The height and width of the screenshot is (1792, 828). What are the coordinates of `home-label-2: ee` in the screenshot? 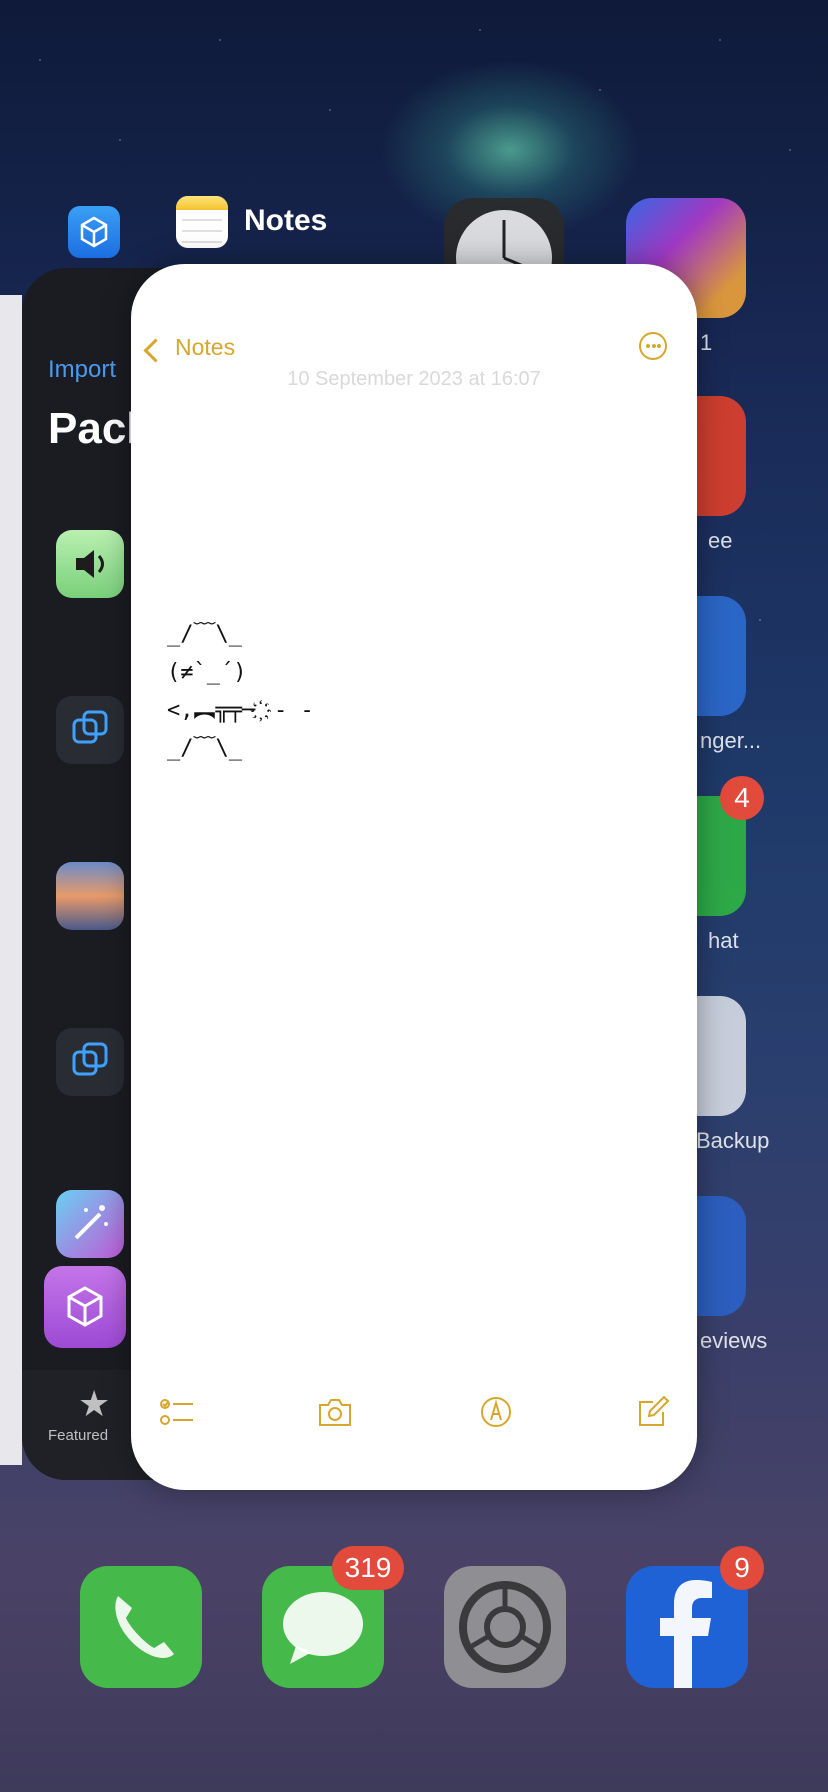 It's located at (720, 540).